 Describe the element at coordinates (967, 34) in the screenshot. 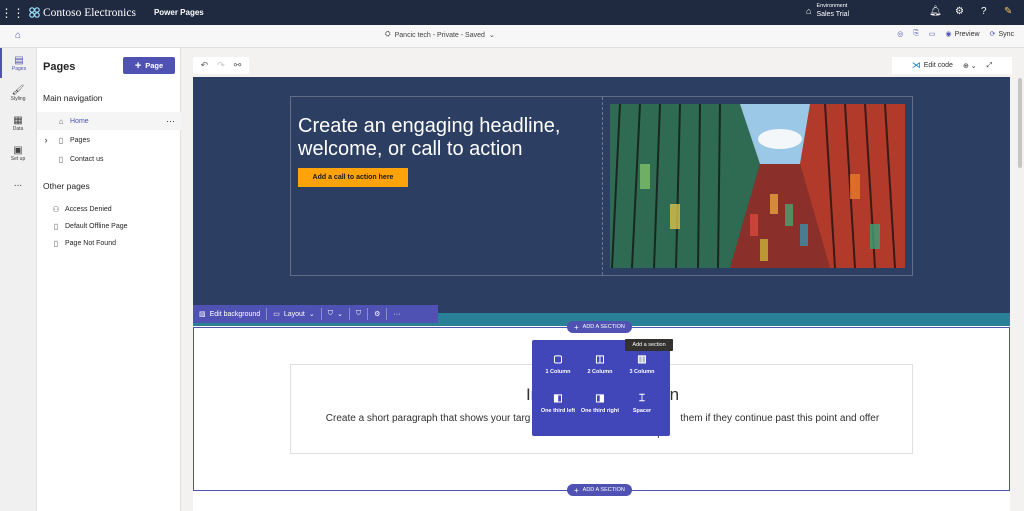

I see `preview-label: Preview` at that location.